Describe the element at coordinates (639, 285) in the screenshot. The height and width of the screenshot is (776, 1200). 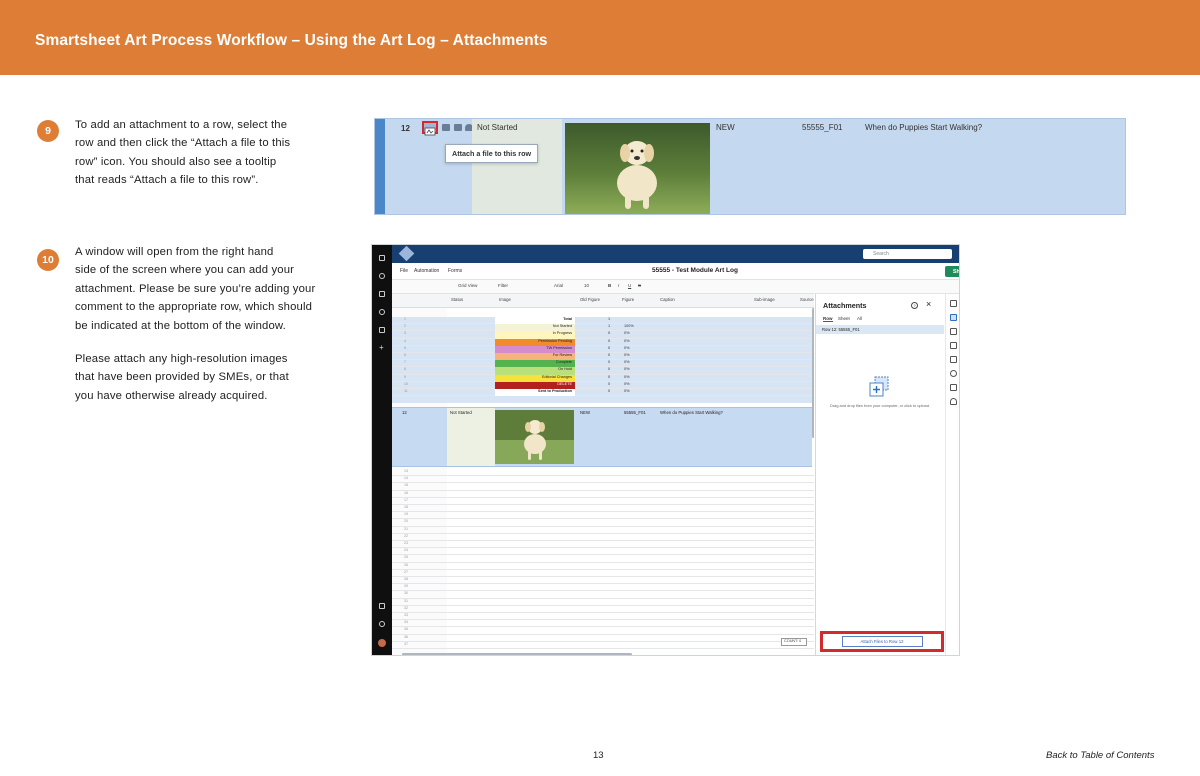
I see `strikethrough-button: S` at that location.